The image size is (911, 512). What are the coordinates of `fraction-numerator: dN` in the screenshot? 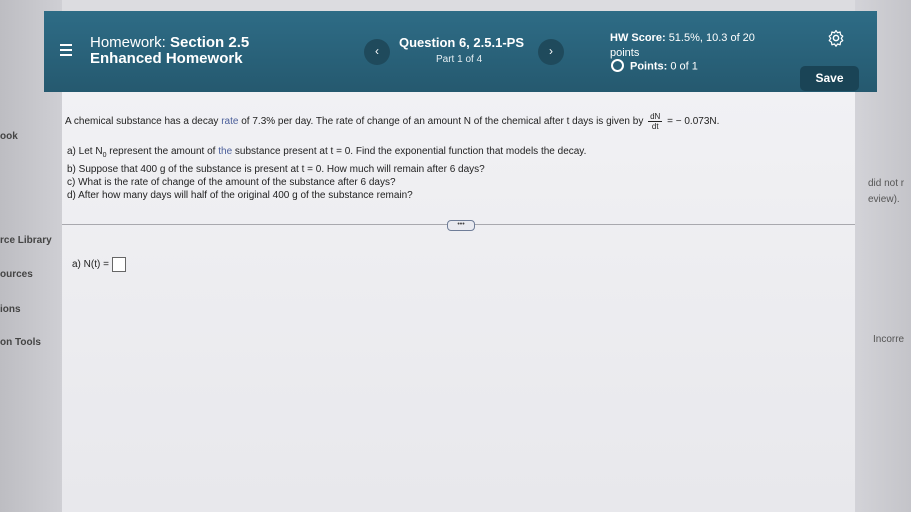 It's located at (655, 117).